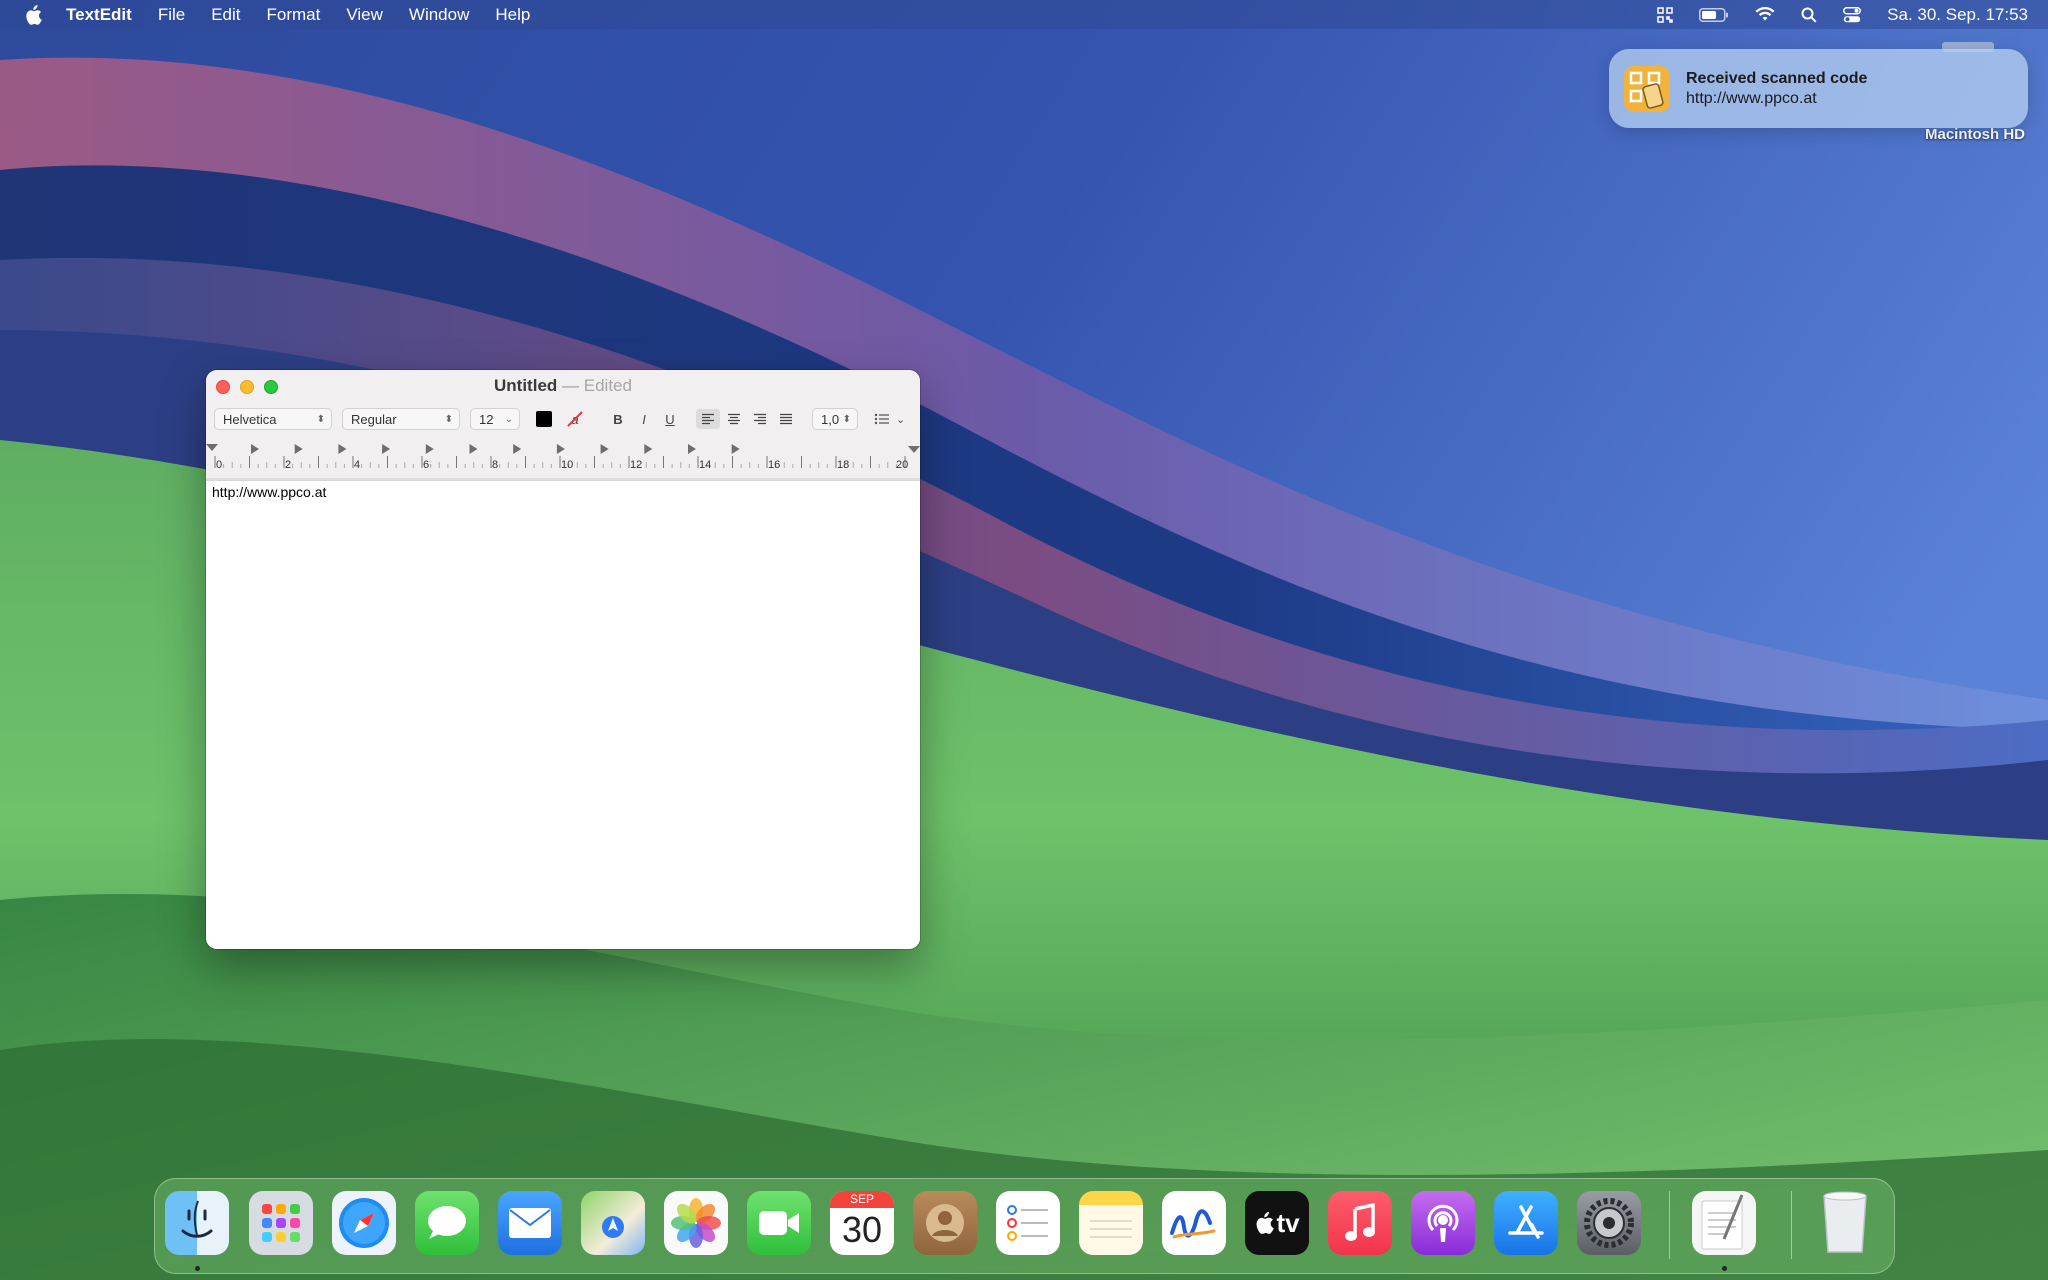 The image size is (2048, 1280). What do you see at coordinates (835, 419) in the screenshot?
I see `line-spacing-popup: 1,0 ⬍` at bounding box center [835, 419].